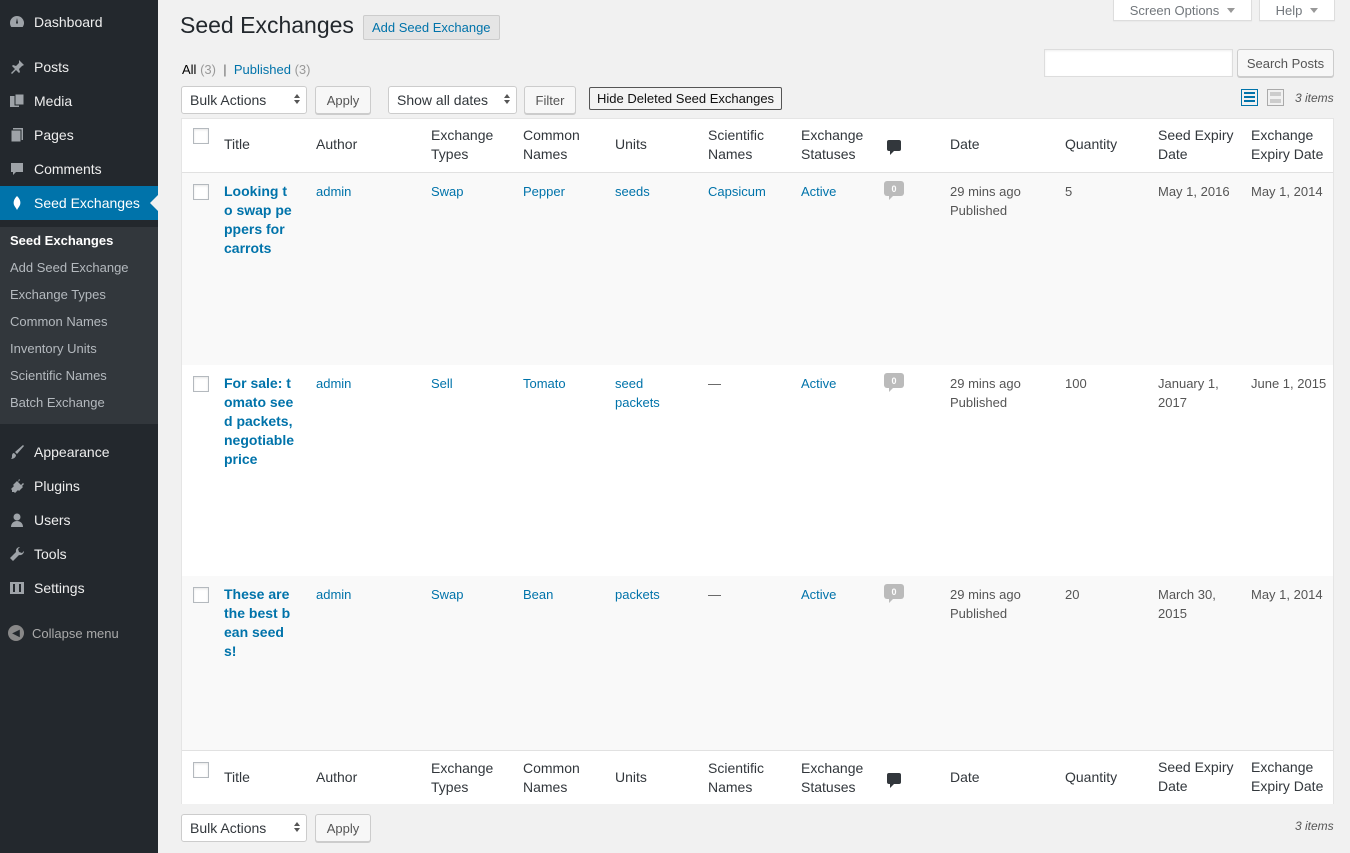  I want to click on apply-button: Apply, so click(343, 100).